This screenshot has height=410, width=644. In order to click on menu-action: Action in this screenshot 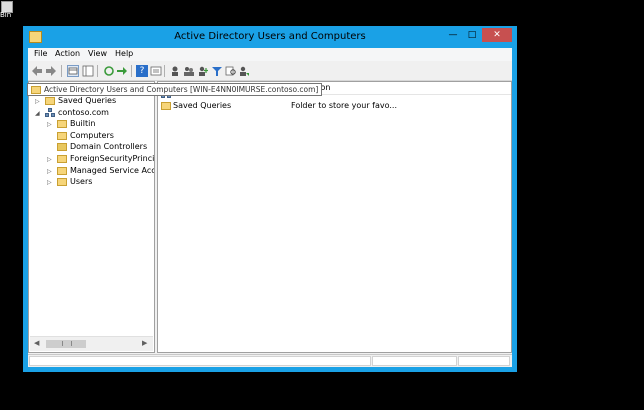, I will do `click(67, 53)`.